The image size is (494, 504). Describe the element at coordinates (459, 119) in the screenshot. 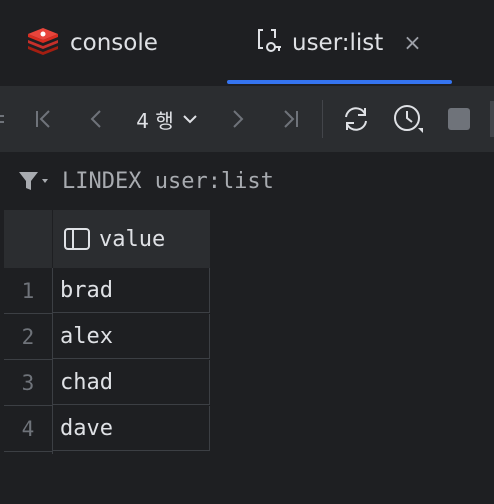

I see `stop-icon` at that location.